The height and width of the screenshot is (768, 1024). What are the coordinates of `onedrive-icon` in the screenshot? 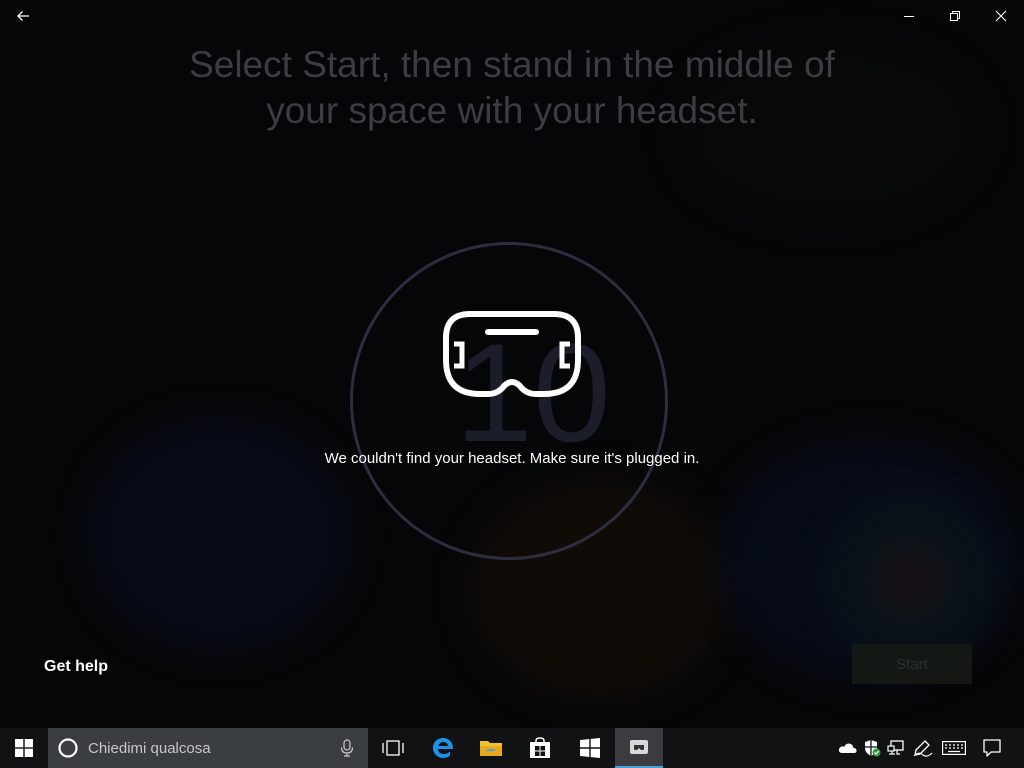 It's located at (847, 748).